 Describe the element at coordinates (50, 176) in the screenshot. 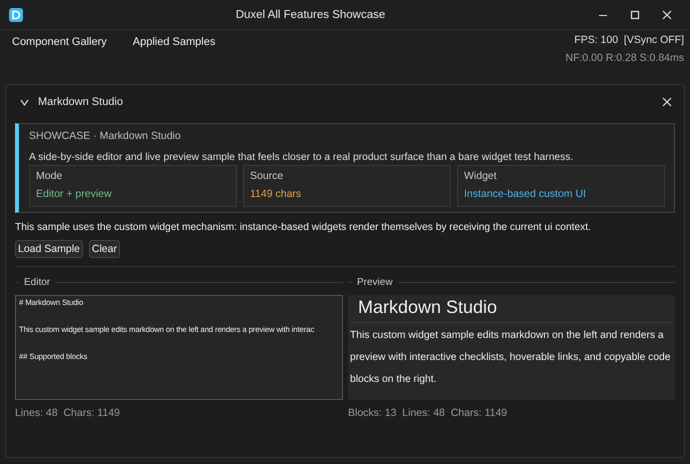

I see `card-label: Mode` at that location.